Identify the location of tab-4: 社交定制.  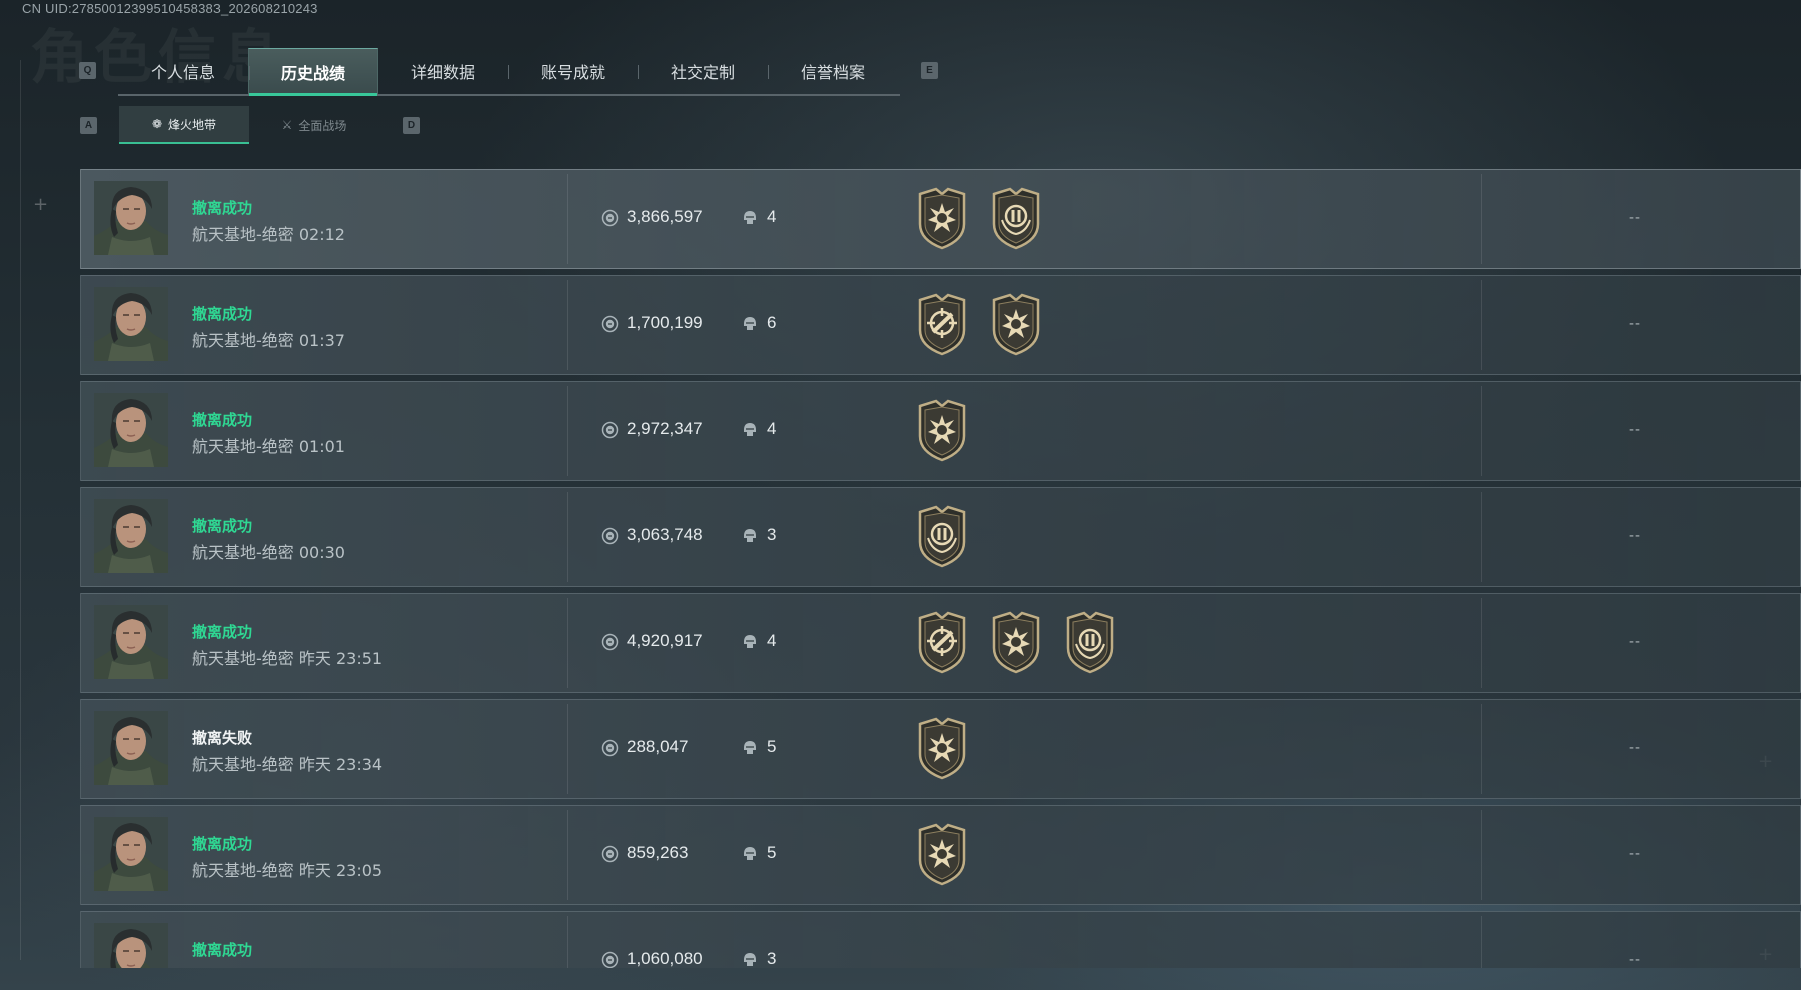
(703, 71).